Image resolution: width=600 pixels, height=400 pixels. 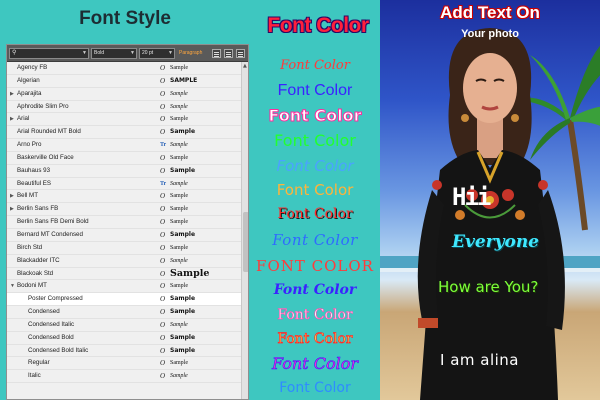 What do you see at coordinates (124, 325) in the screenshot?
I see `font-list-item: Condensed Italic O Sample` at bounding box center [124, 325].